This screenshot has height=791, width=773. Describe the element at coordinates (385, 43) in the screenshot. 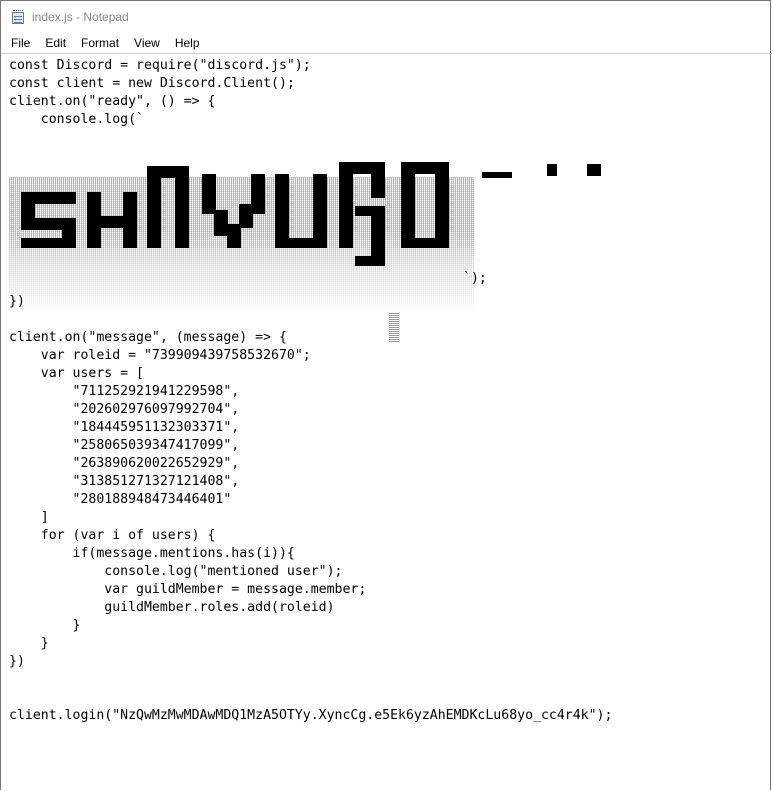

I see `menu-bar: File Edit Format View Help` at that location.